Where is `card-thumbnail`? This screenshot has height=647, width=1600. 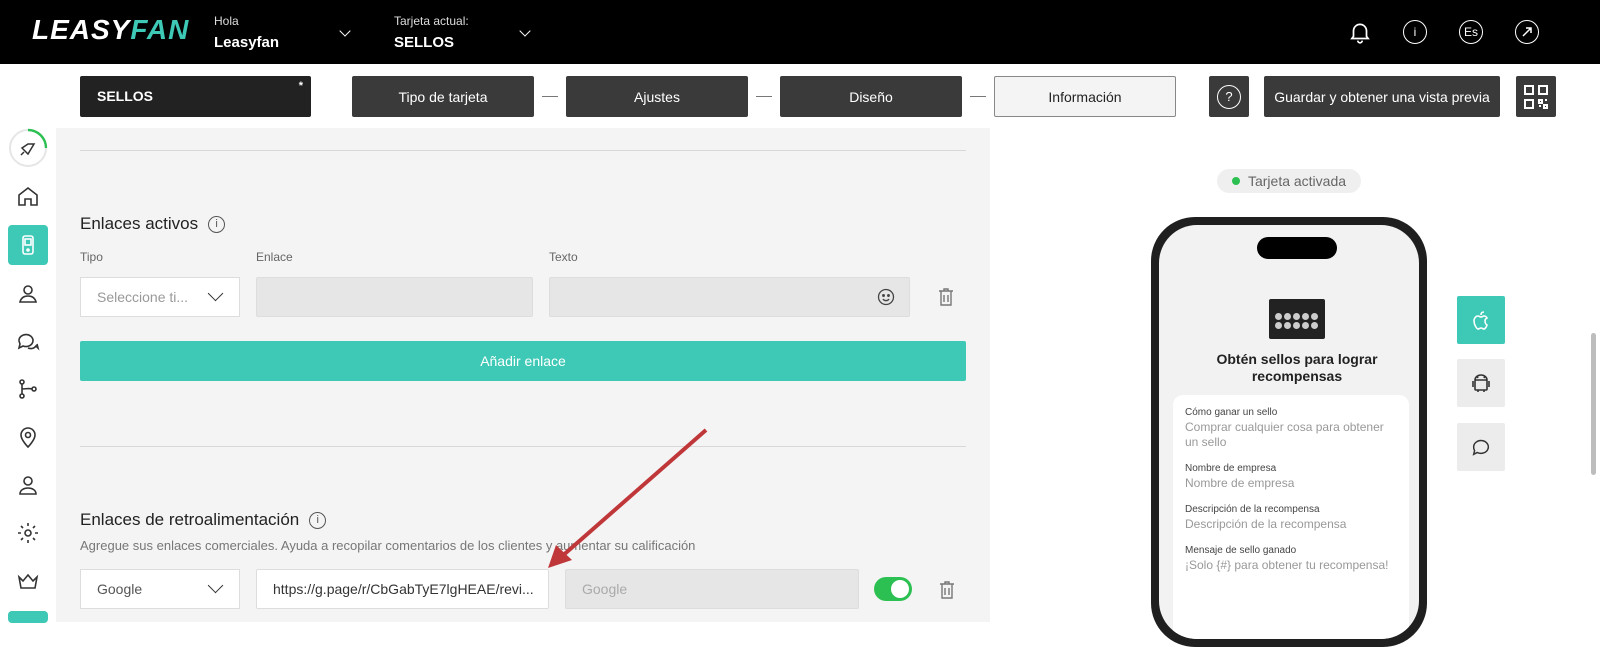
card-thumbnail is located at coordinates (1297, 319).